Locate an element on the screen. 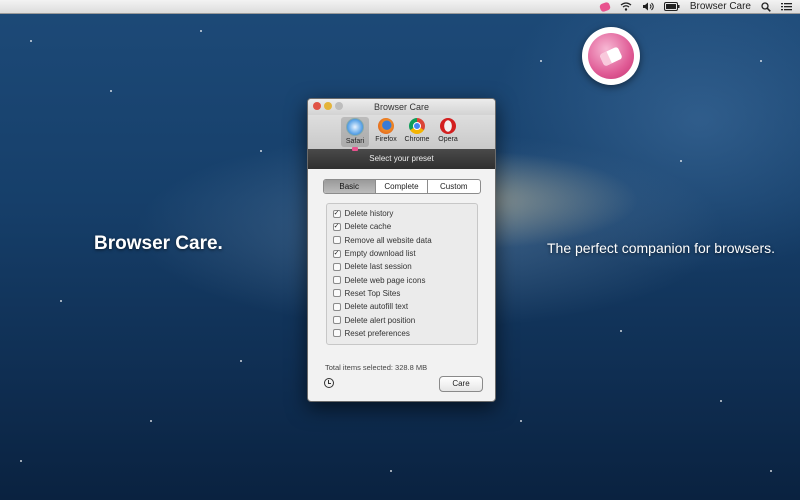  option-row: Delete last session is located at coordinates (404, 266).